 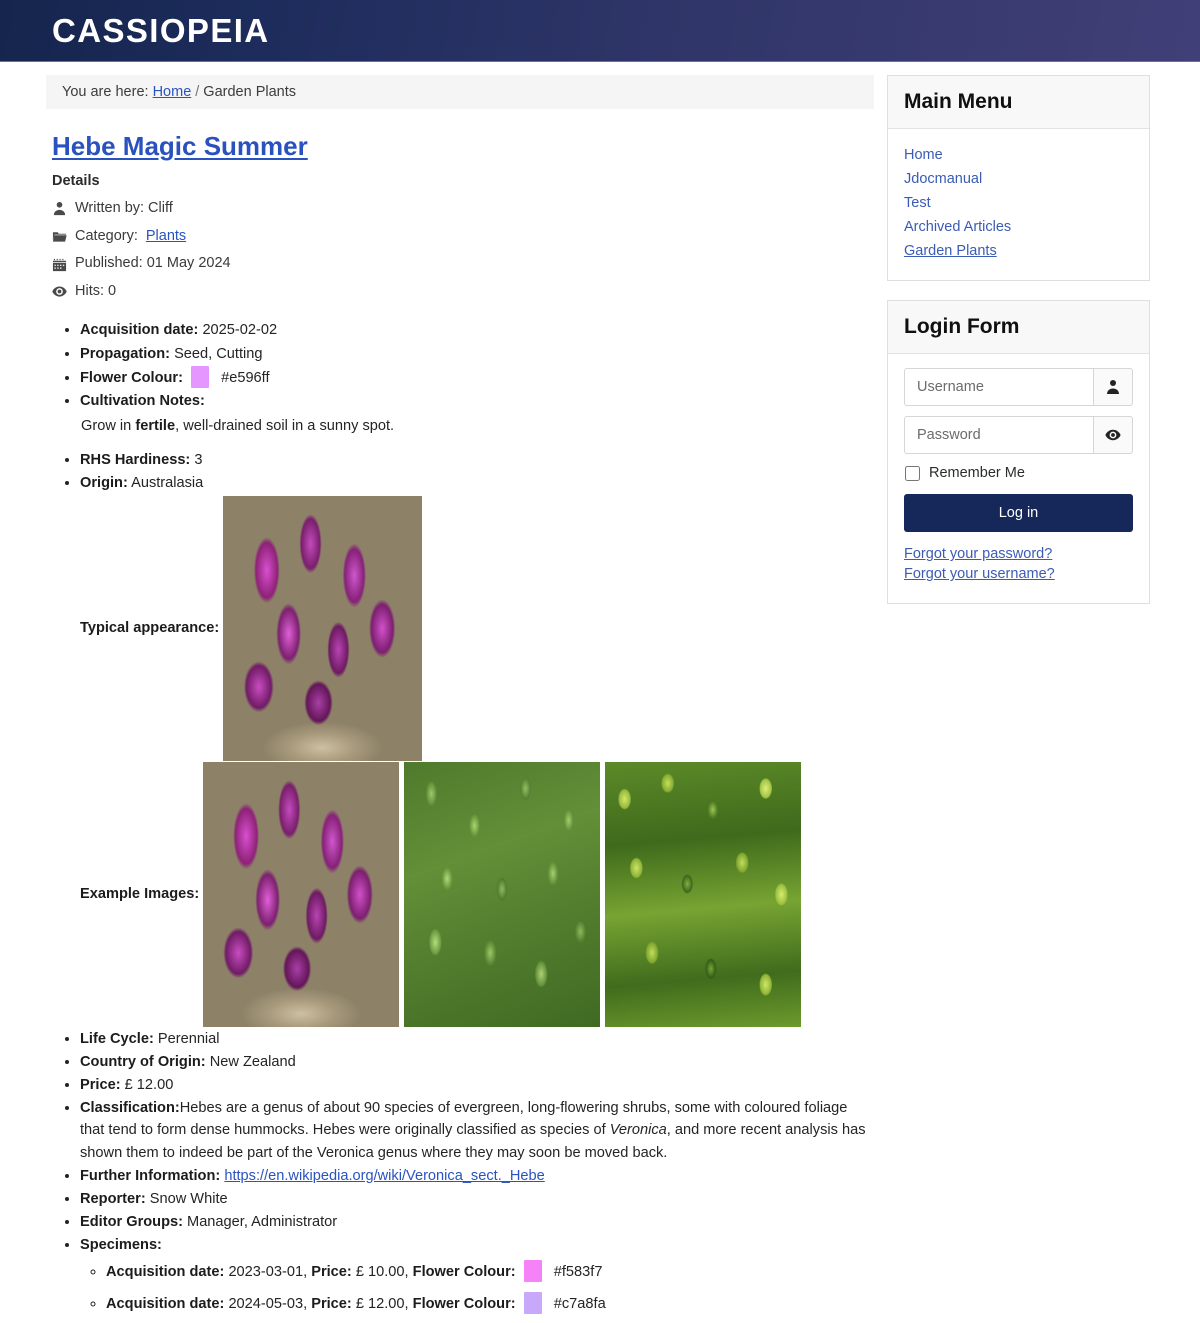 I want to click on example-images-gallery, so click(x=502, y=894).